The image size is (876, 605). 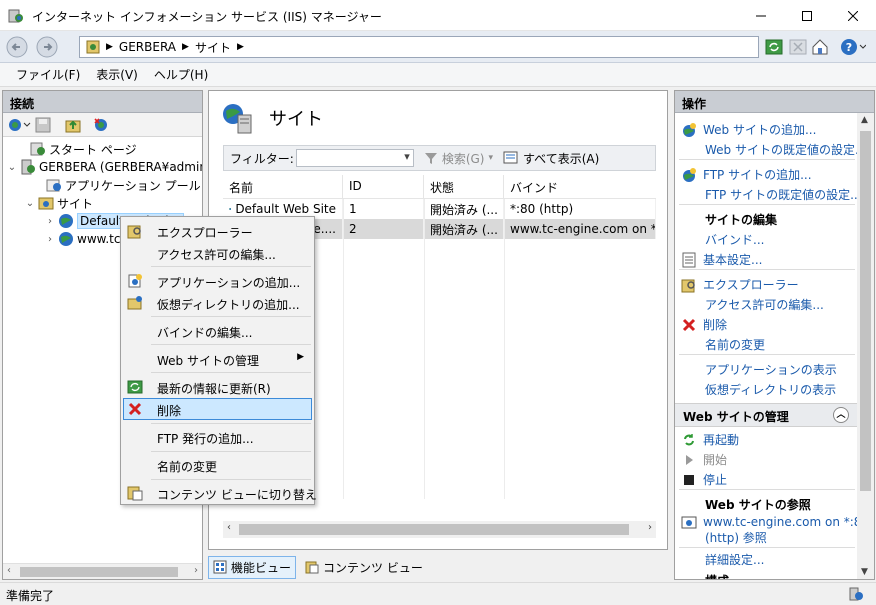 What do you see at coordinates (771, 369) in the screenshot?
I see `action-view-applications: アプリケーションの表示` at bounding box center [771, 369].